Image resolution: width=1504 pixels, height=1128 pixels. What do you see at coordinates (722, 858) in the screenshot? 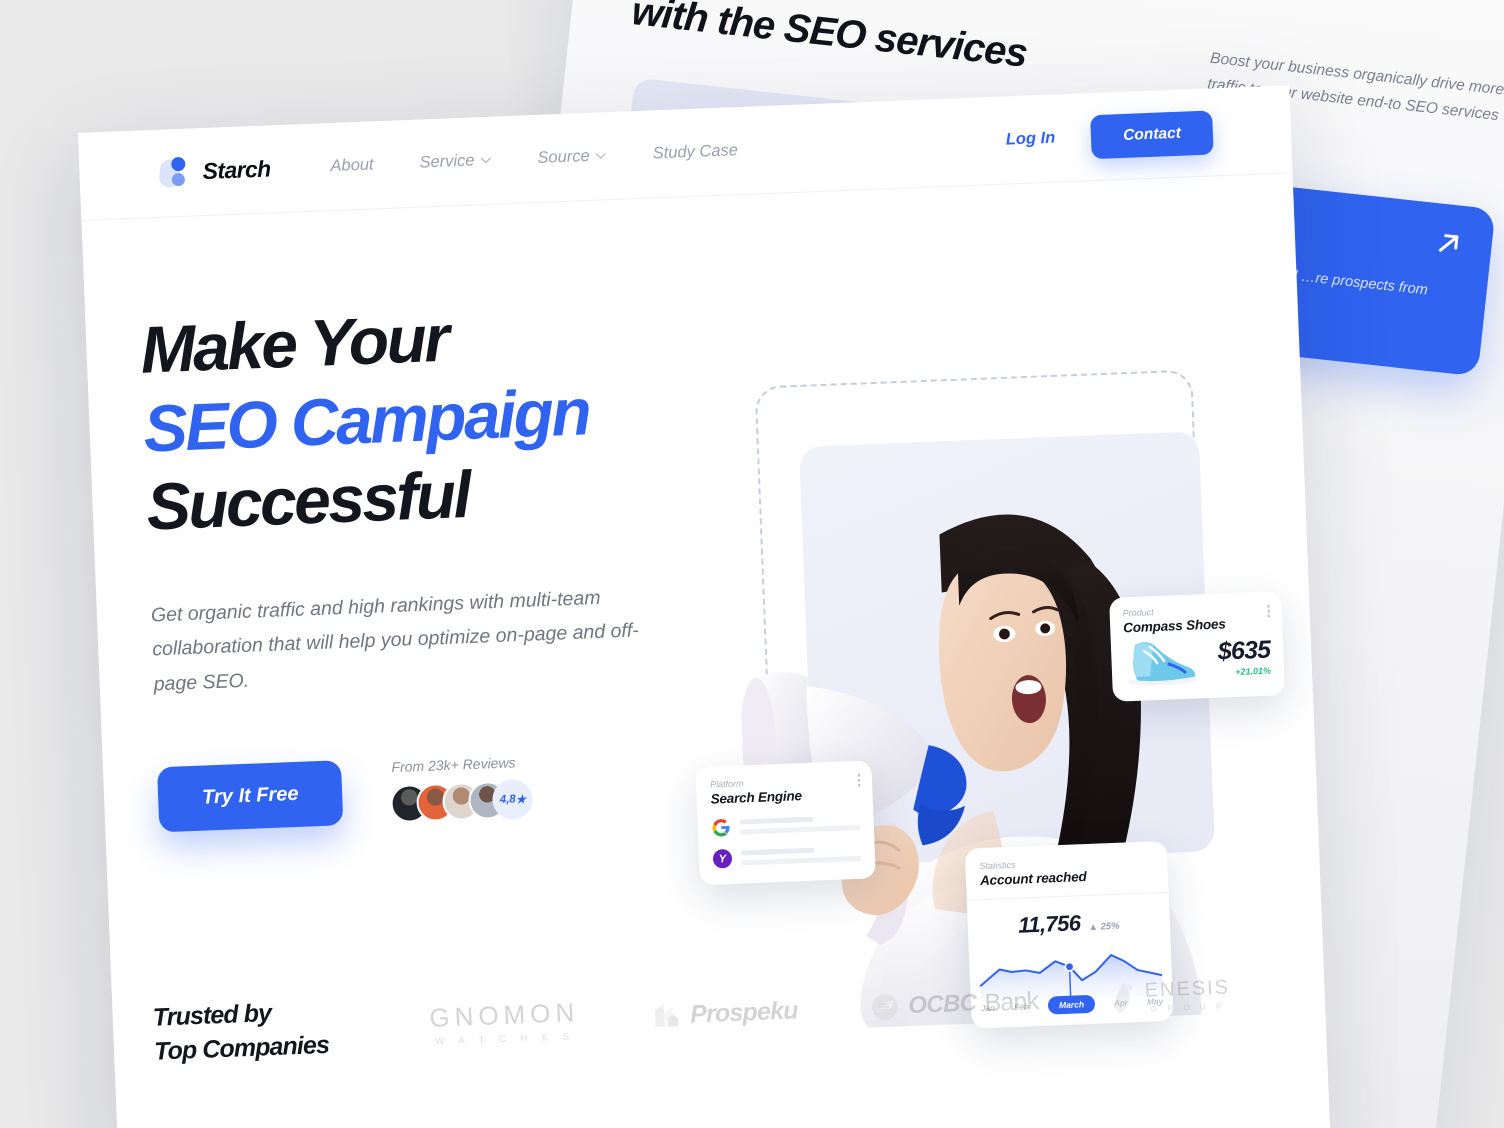
I see `yahoo-icon: Y` at bounding box center [722, 858].